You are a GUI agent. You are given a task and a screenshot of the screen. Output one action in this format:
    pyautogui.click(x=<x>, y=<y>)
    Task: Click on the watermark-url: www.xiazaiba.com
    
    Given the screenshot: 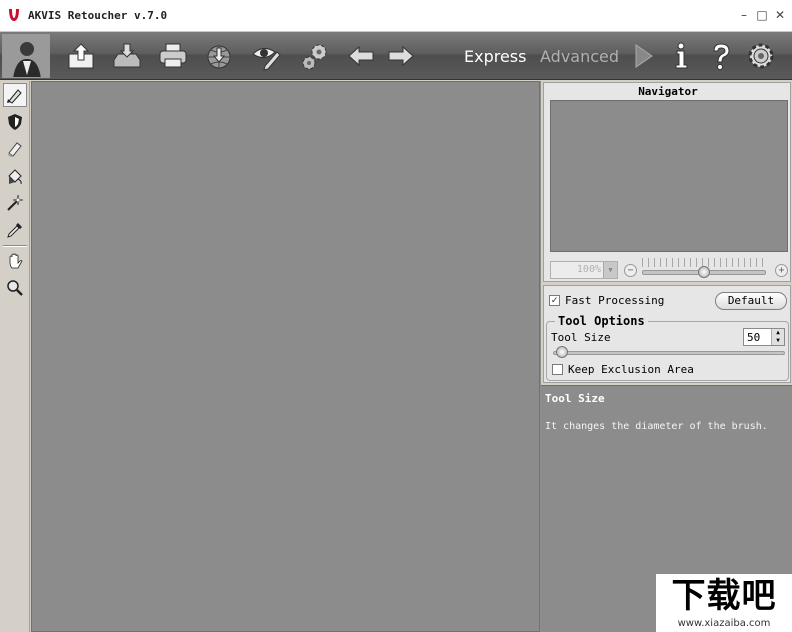 What is the action you would take?
    pyautogui.click(x=724, y=623)
    